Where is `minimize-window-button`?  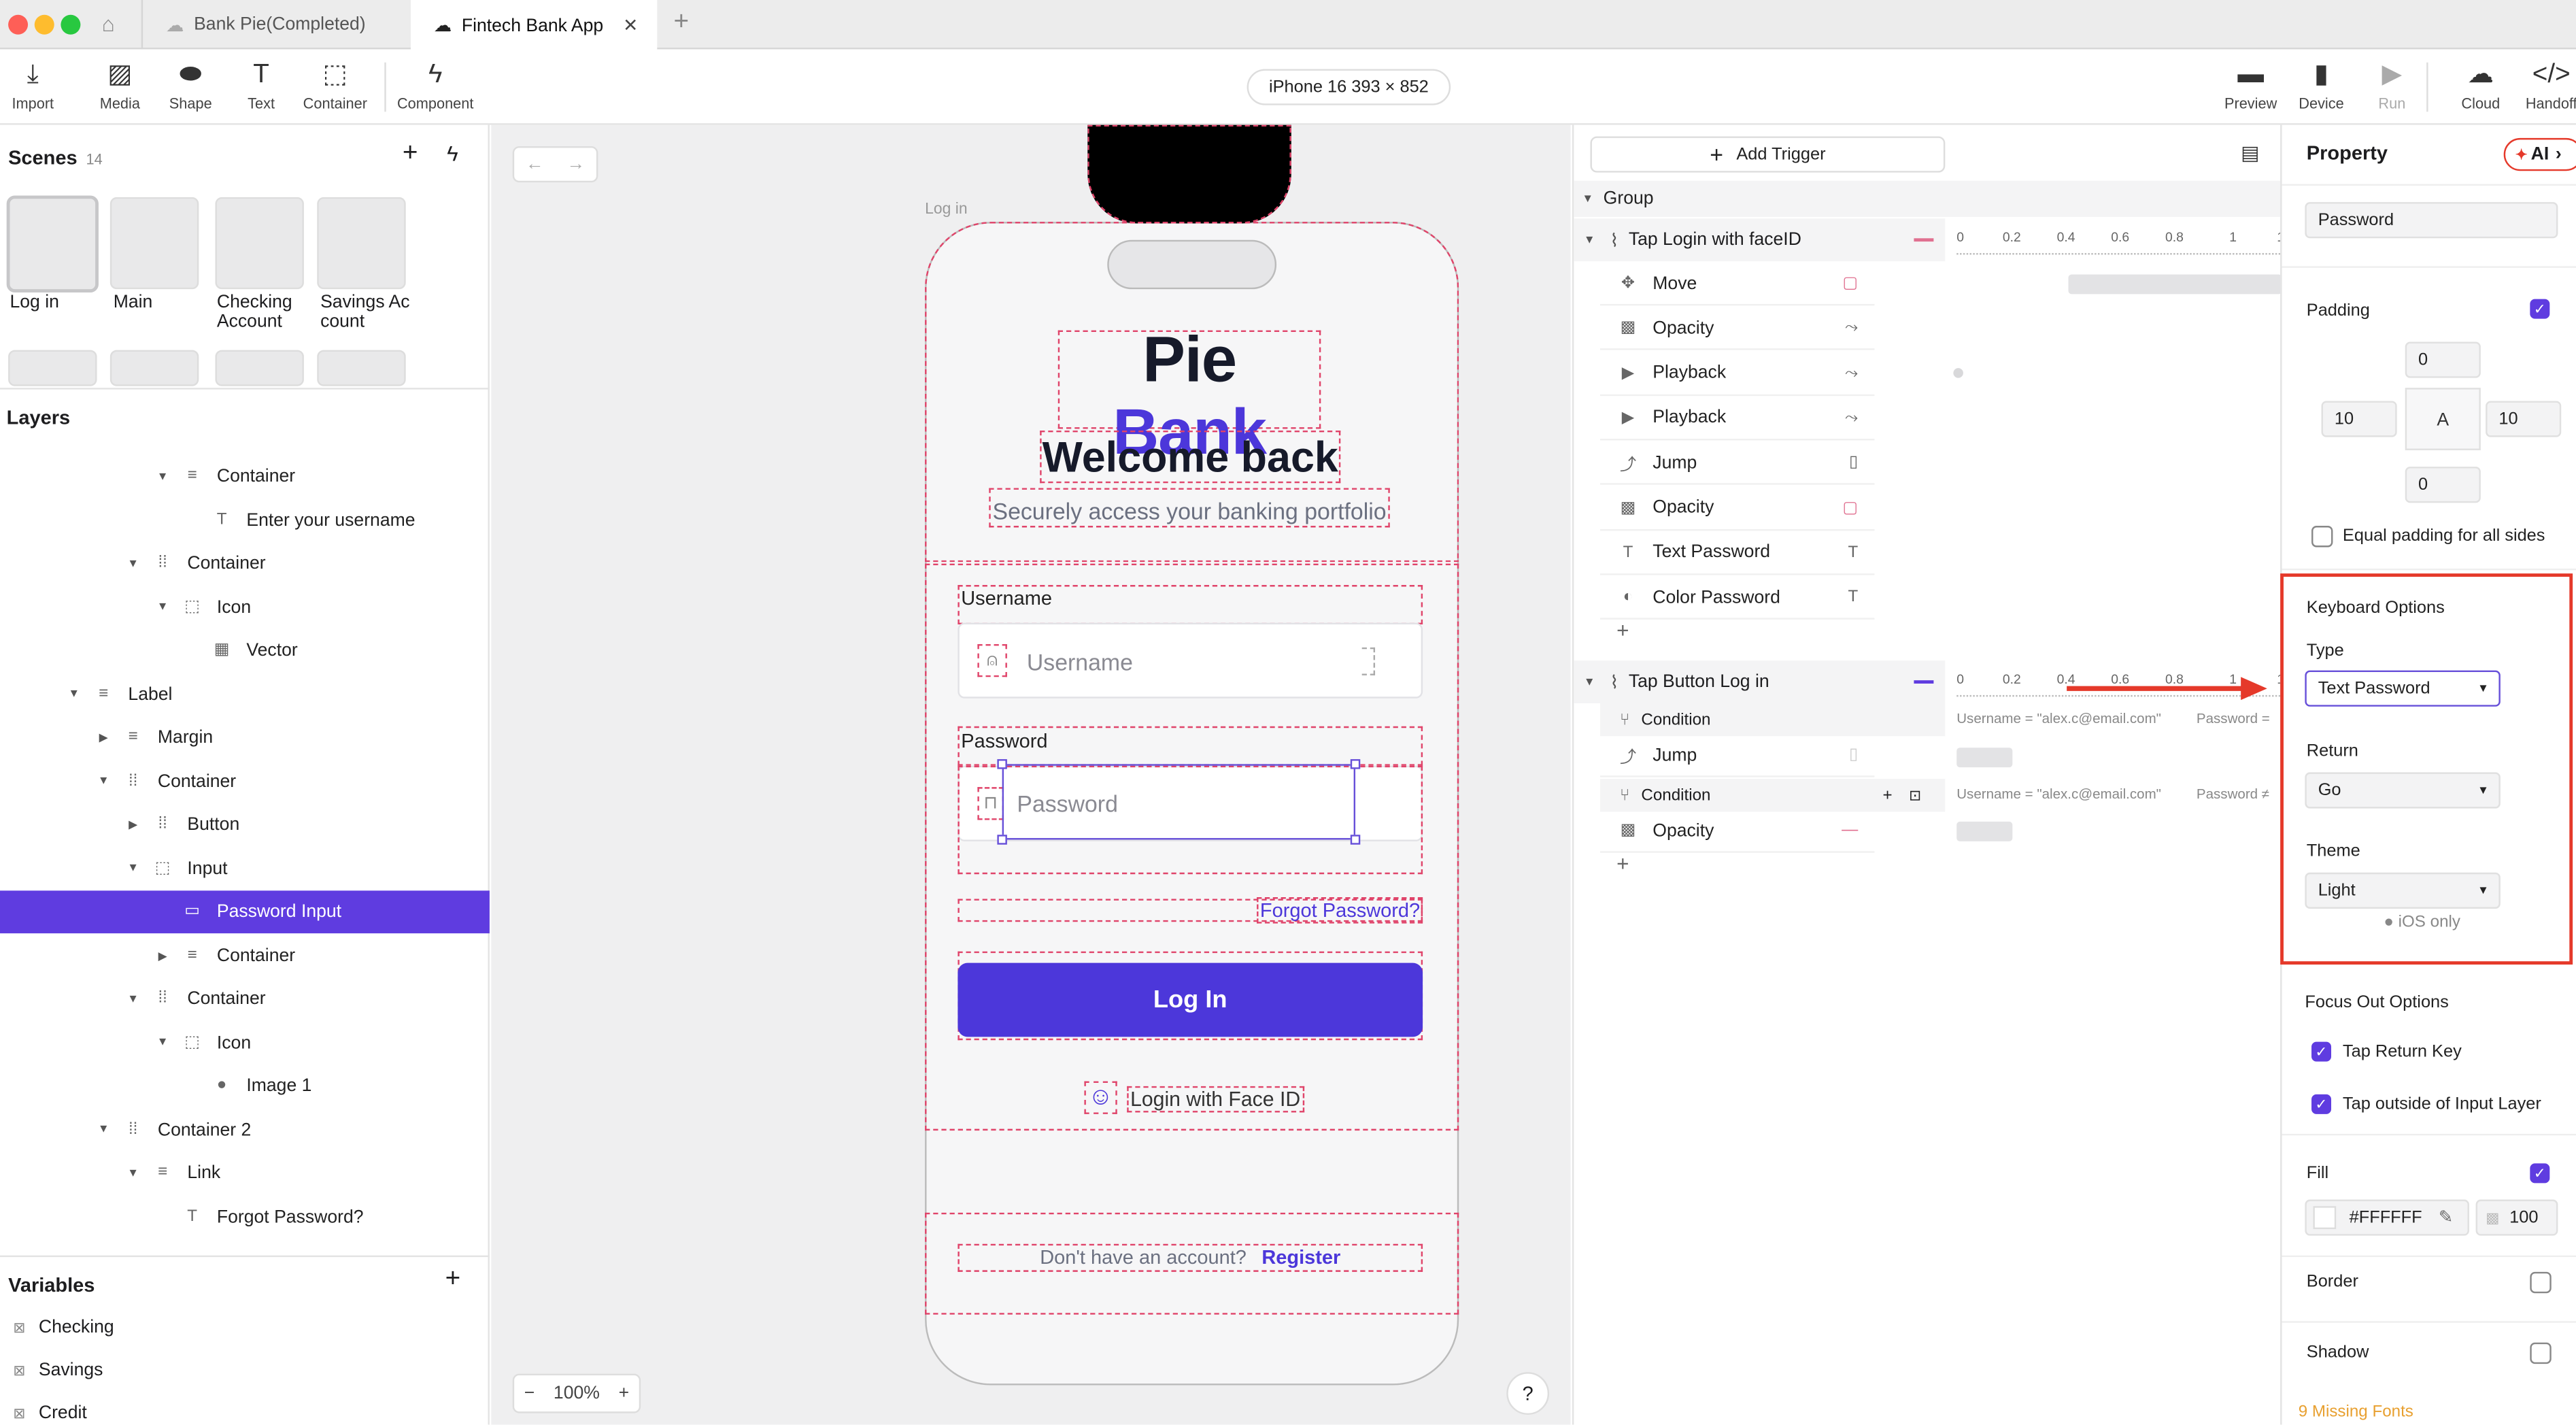 minimize-window-button is located at coordinates (44, 24).